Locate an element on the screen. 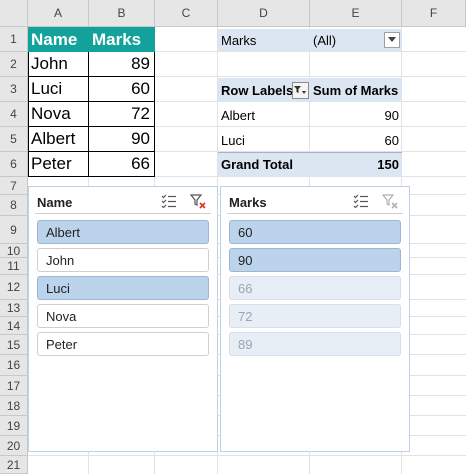  table-cell-name: Peter is located at coordinates (58, 164).